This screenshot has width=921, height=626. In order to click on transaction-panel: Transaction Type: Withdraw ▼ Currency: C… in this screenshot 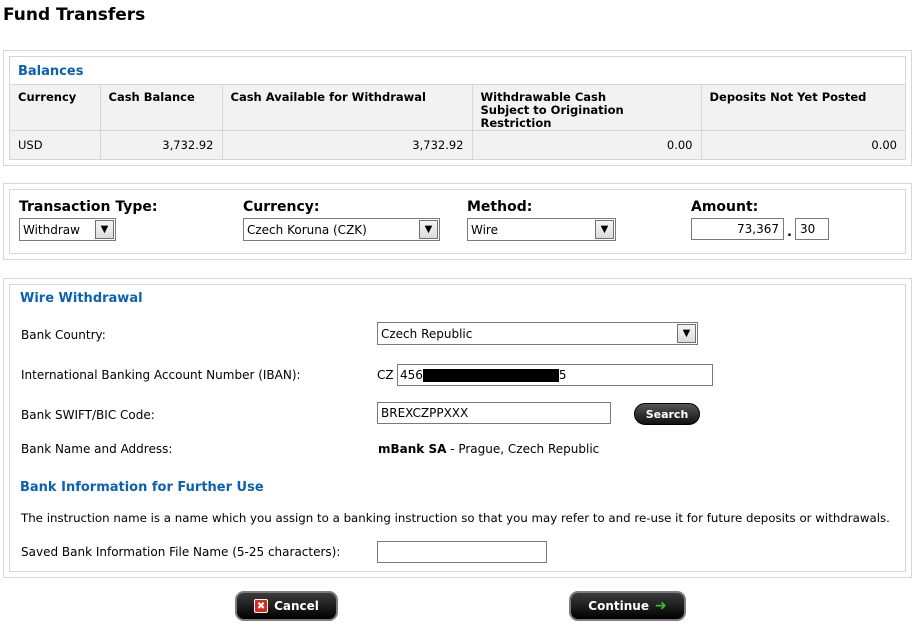, I will do `click(457, 221)`.